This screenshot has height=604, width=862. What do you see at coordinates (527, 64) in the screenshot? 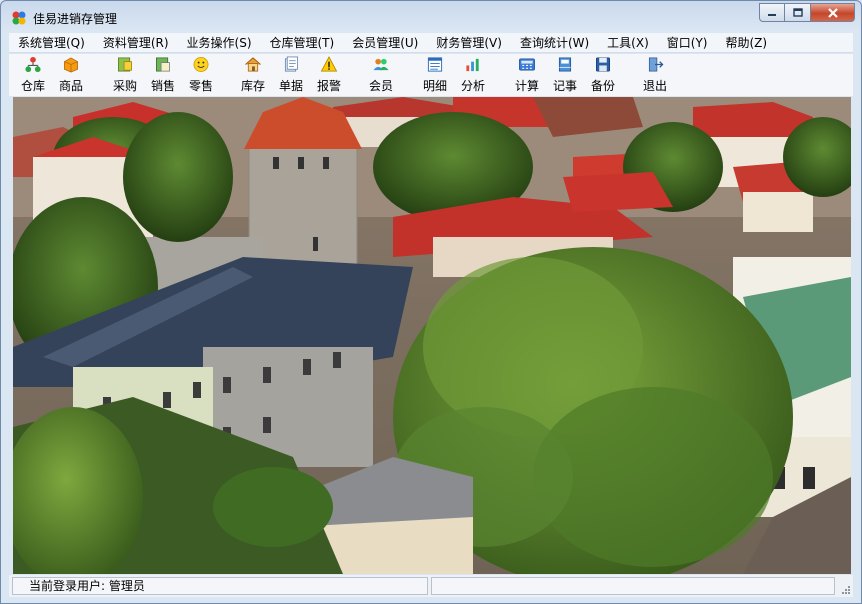
I see `calculator-icon` at bounding box center [527, 64].